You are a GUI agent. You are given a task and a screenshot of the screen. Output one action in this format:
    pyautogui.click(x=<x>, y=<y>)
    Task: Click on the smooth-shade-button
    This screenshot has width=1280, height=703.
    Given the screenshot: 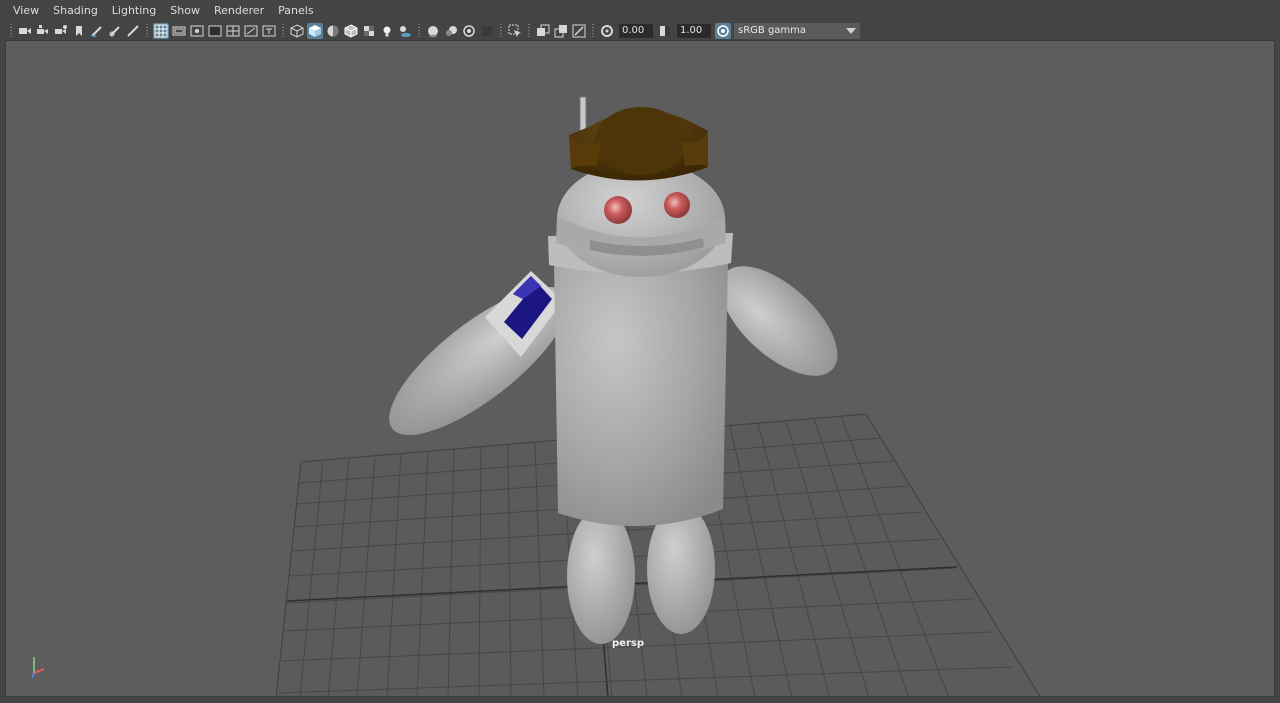 What is the action you would take?
    pyautogui.click(x=315, y=30)
    